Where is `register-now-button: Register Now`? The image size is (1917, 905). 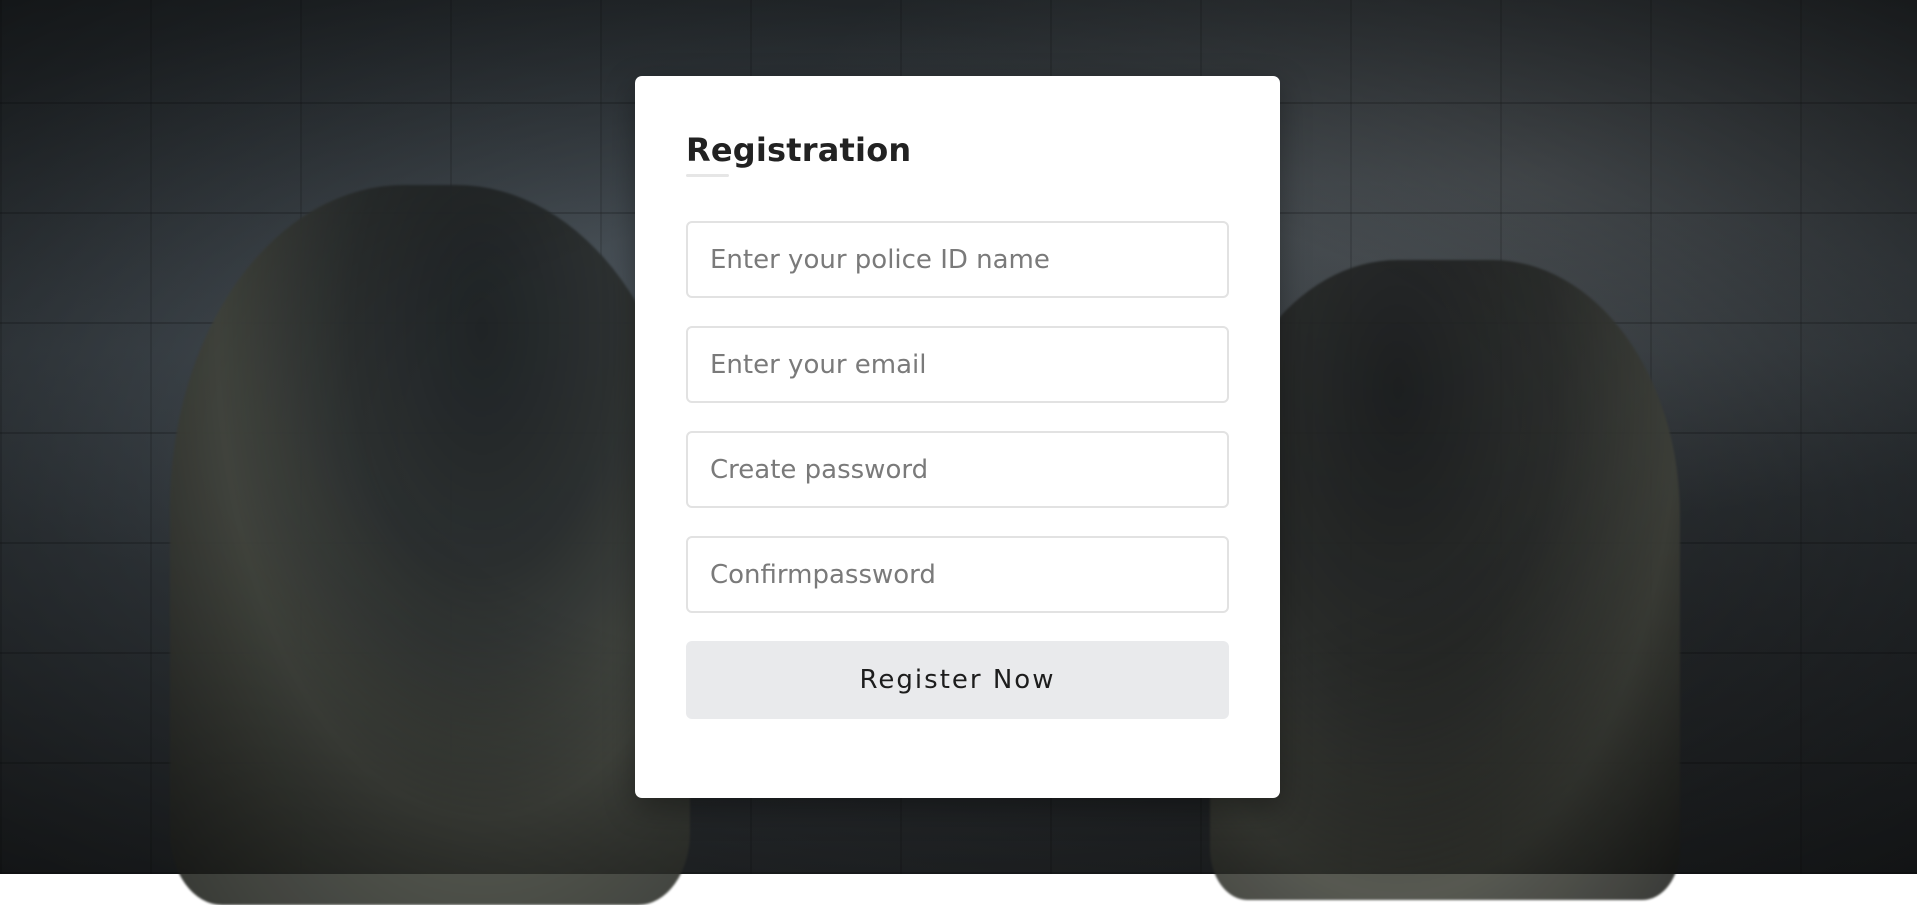 register-now-button: Register Now is located at coordinates (957, 680).